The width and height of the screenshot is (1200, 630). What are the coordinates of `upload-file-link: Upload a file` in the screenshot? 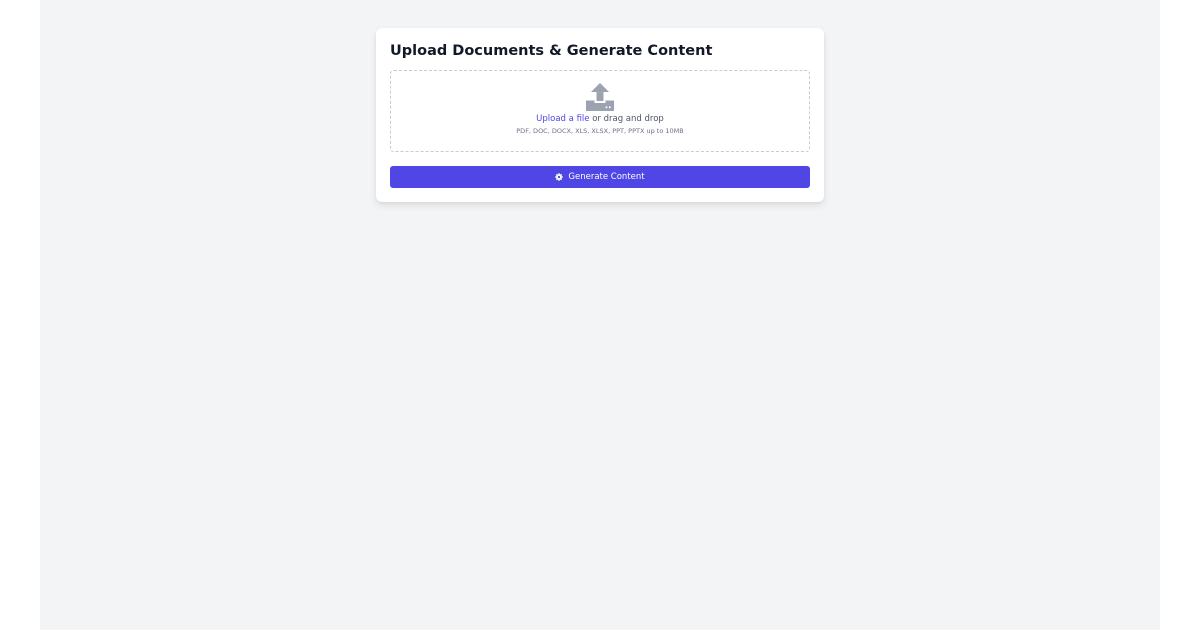 It's located at (562, 119).